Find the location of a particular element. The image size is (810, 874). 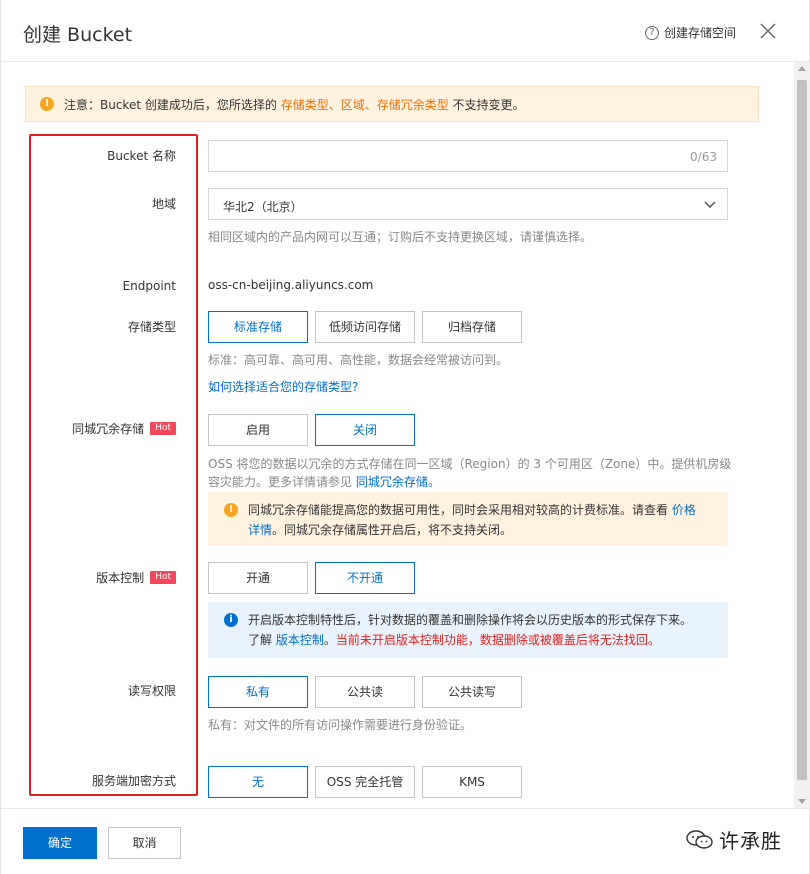

bucket-name-label: Bucket 名称 is located at coordinates (141, 155).